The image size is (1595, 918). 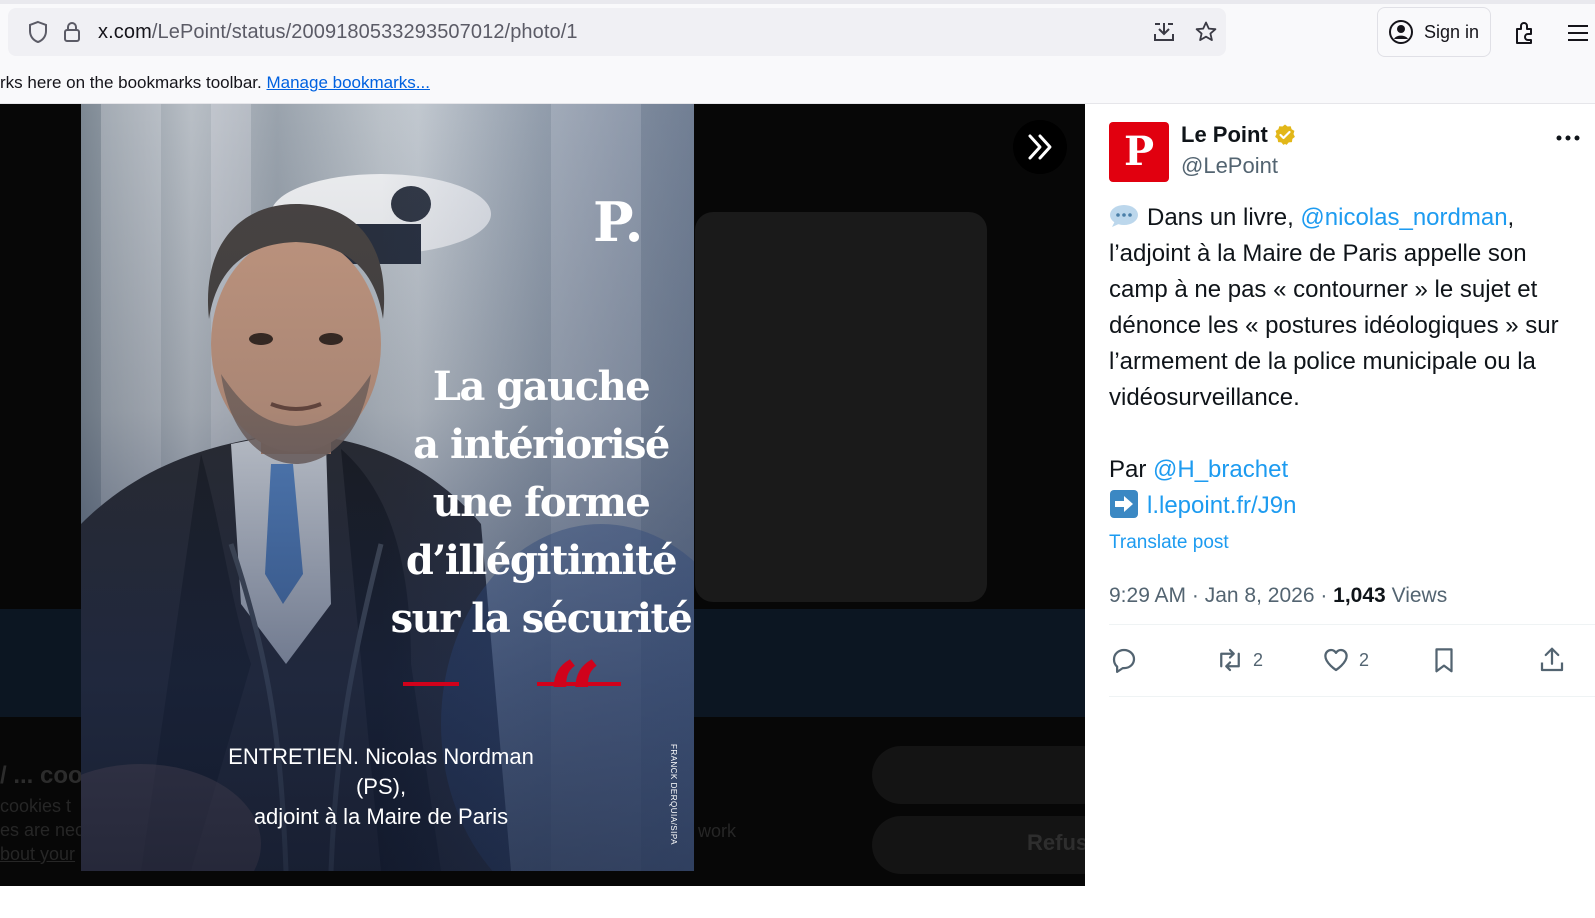 What do you see at coordinates (1164, 32) in the screenshot?
I see `download-page-icon` at bounding box center [1164, 32].